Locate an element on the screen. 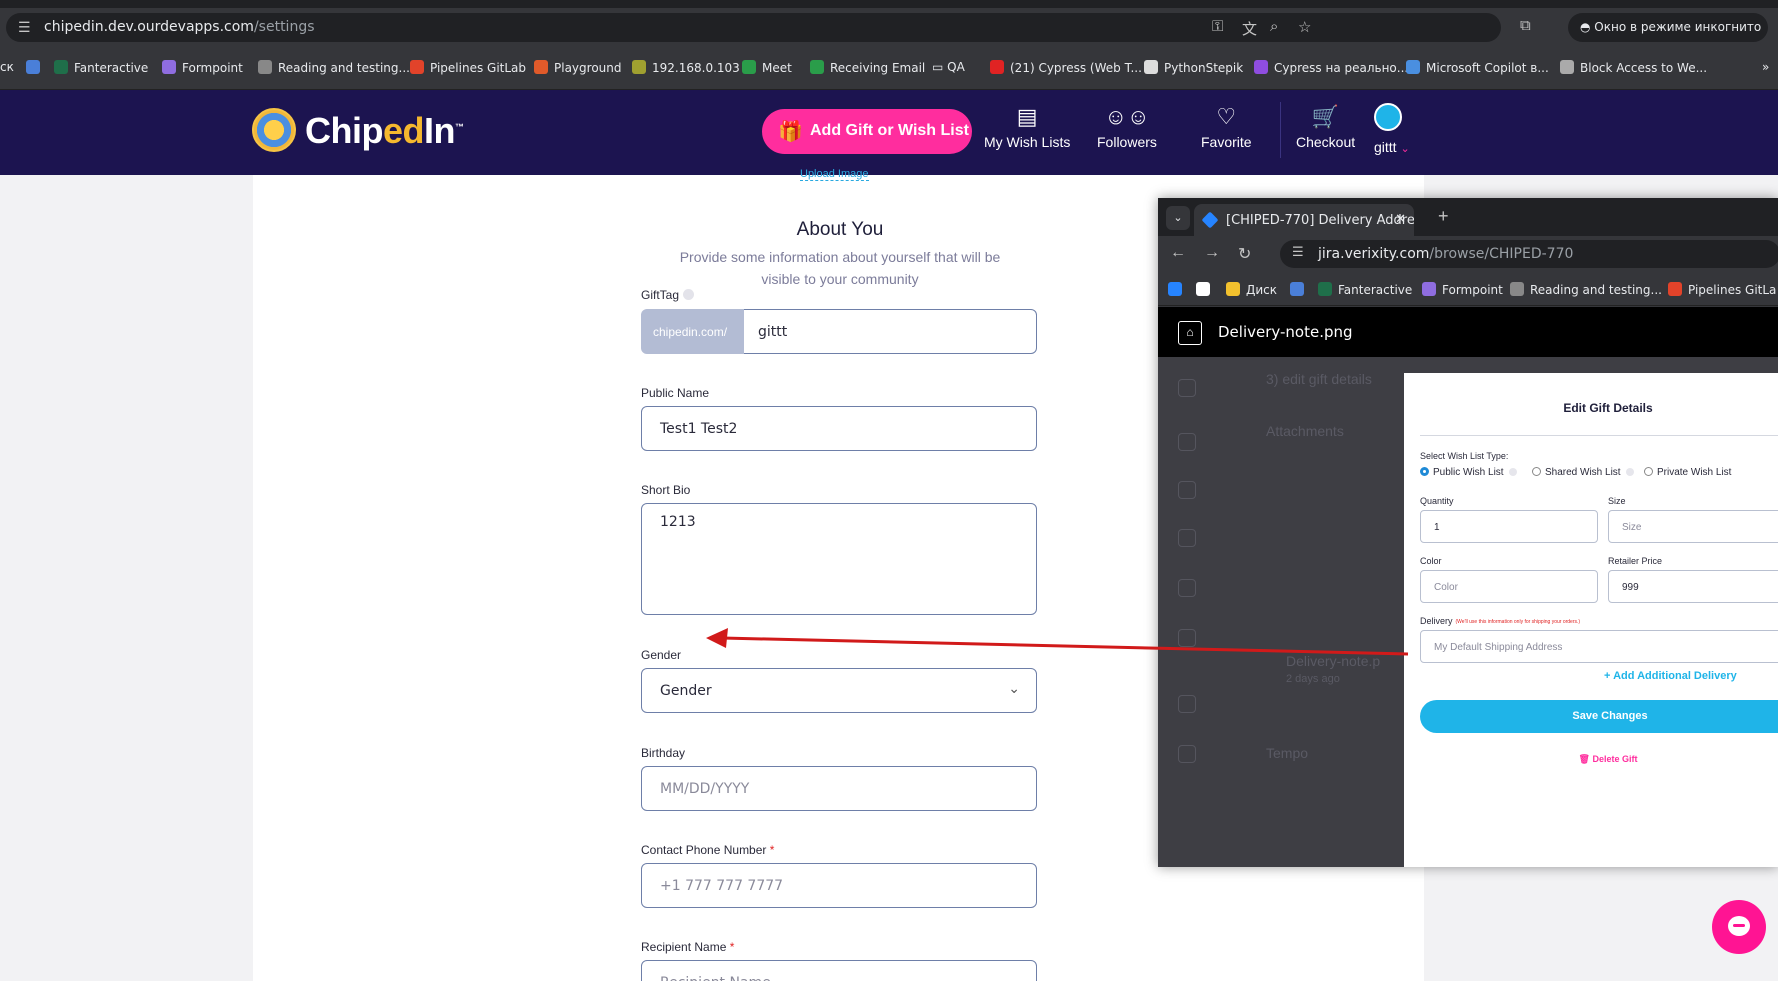  nav-checkout: 🛒 Checkout is located at coordinates (1325, 127).